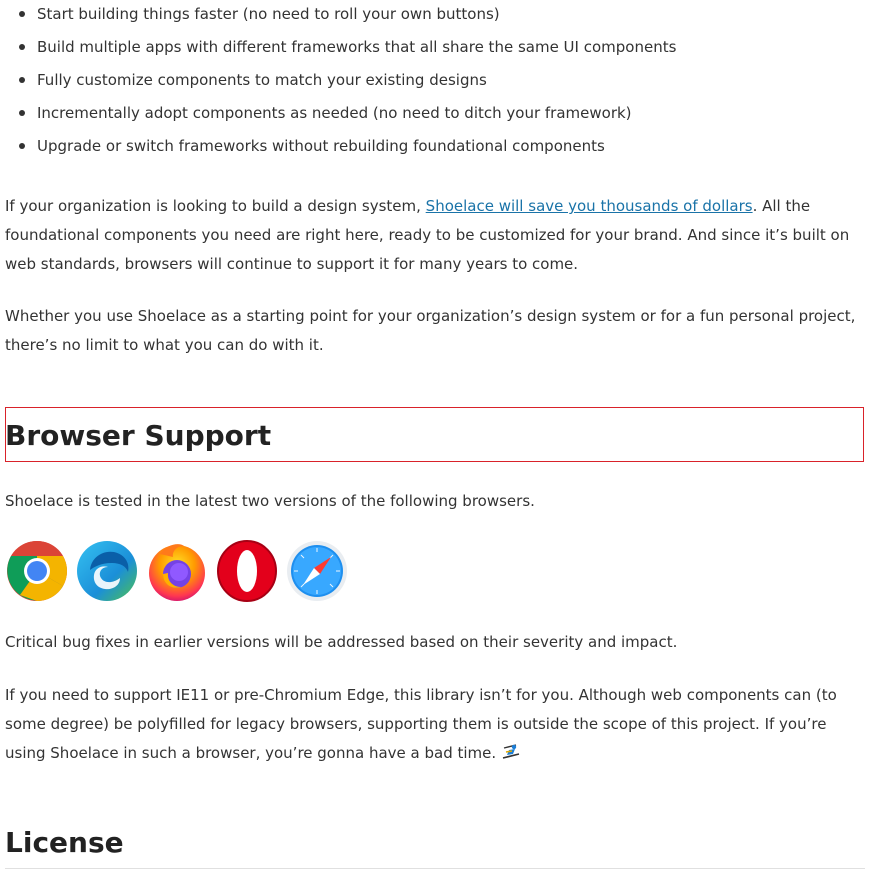  What do you see at coordinates (511, 751) in the screenshot?
I see `skier-emoji` at bounding box center [511, 751].